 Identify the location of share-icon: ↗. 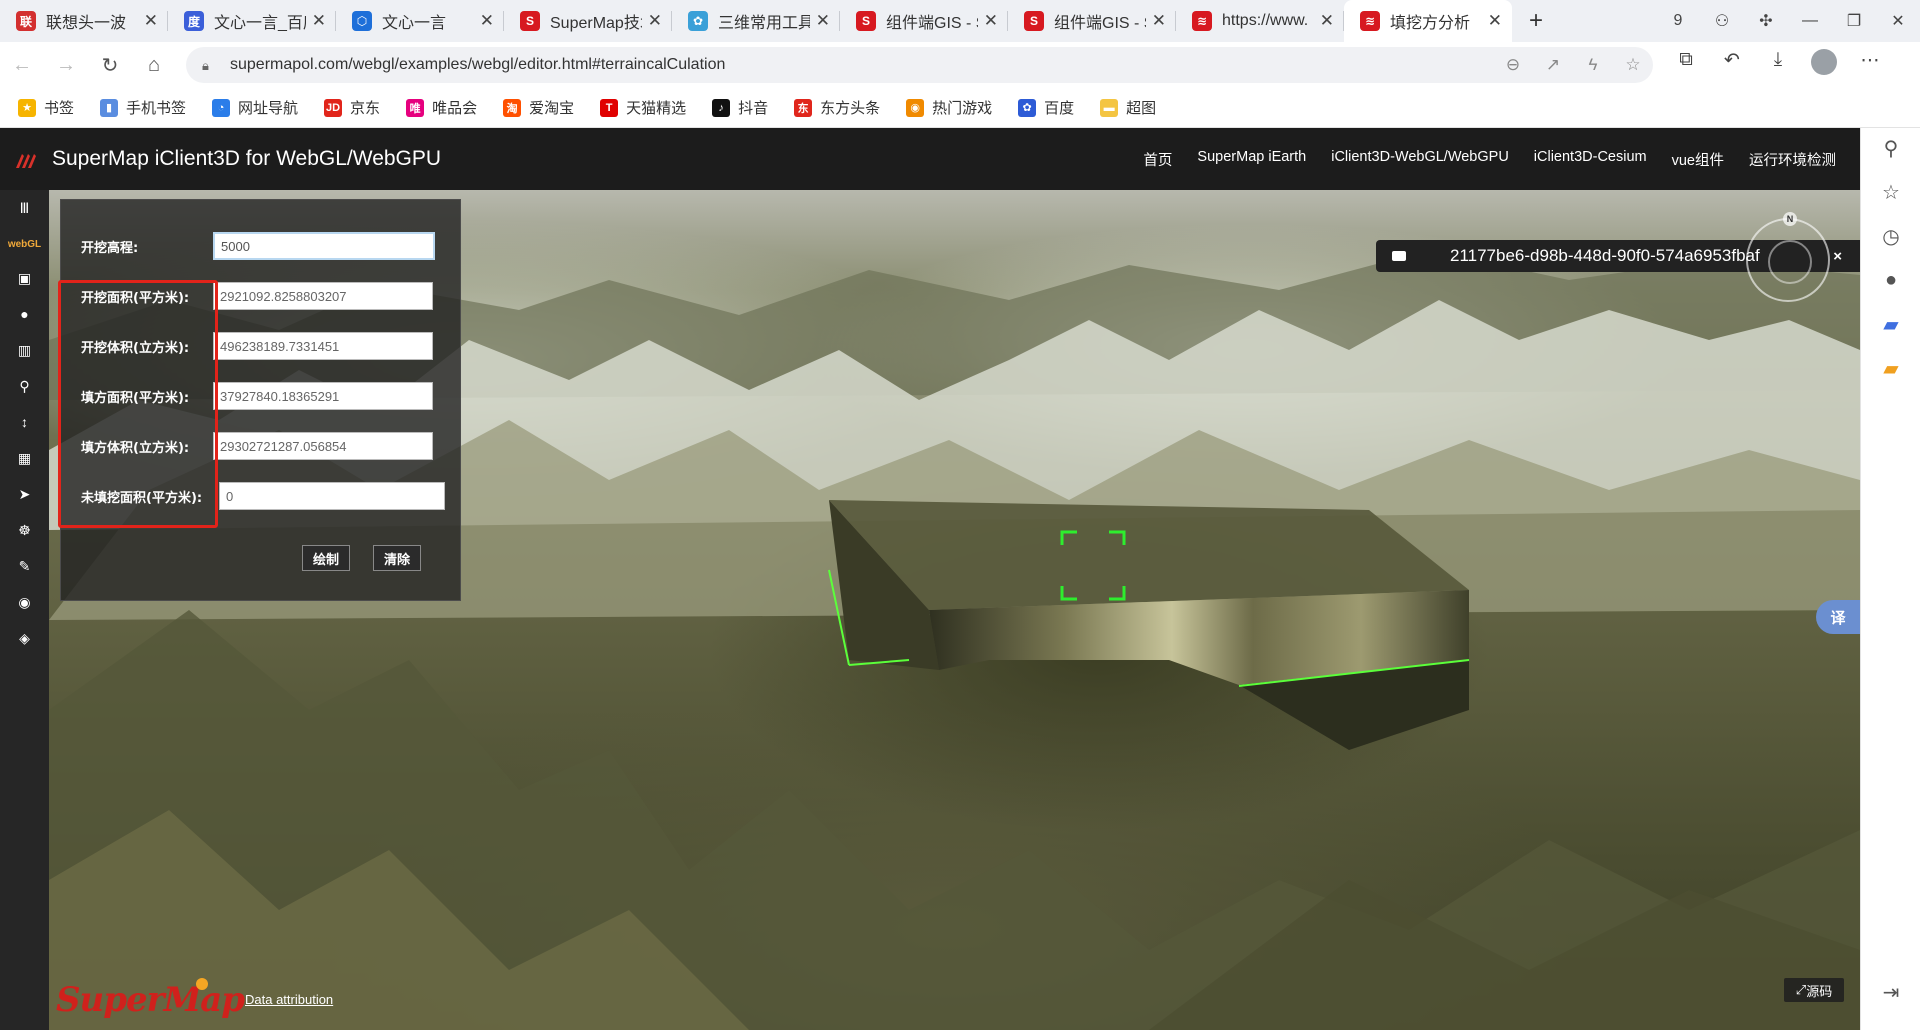
(1553, 65).